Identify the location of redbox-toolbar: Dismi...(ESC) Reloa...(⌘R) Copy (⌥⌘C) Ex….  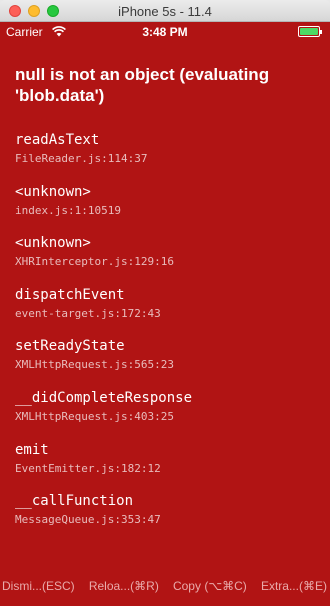
(165, 586).